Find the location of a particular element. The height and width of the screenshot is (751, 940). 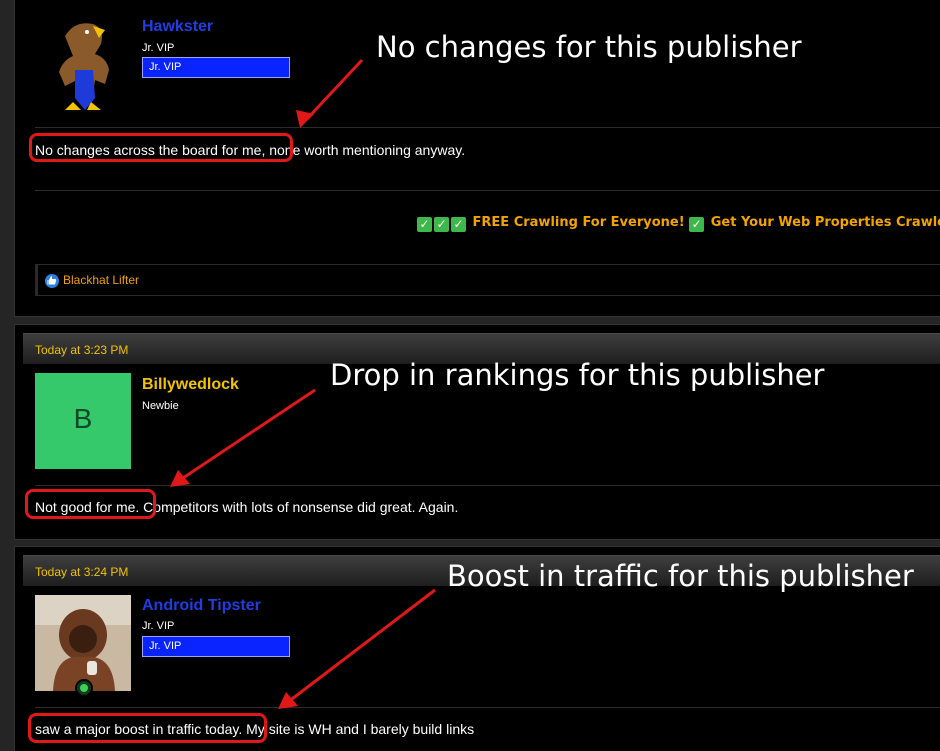

annotation-text: No changes for this publisher is located at coordinates (589, 47).